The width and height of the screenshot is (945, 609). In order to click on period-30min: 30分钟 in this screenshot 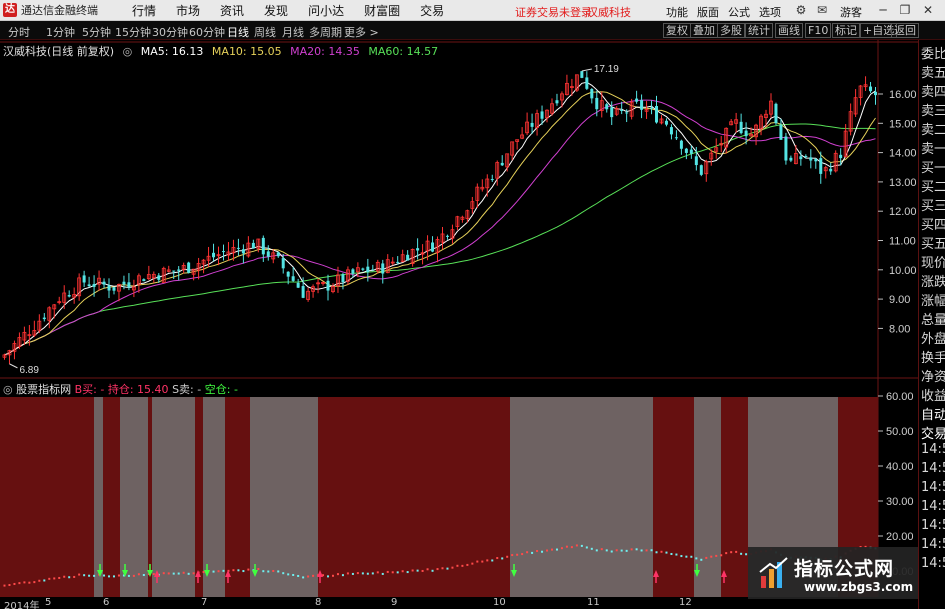, I will do `click(170, 32)`.